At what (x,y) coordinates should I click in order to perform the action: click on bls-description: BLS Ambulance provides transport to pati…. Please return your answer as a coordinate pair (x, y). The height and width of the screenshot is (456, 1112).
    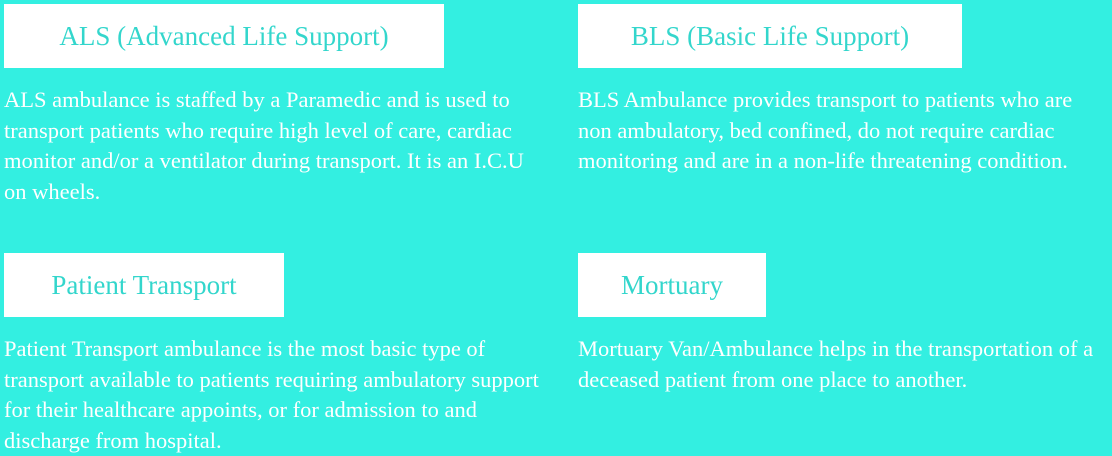
    Looking at the image, I should click on (825, 130).